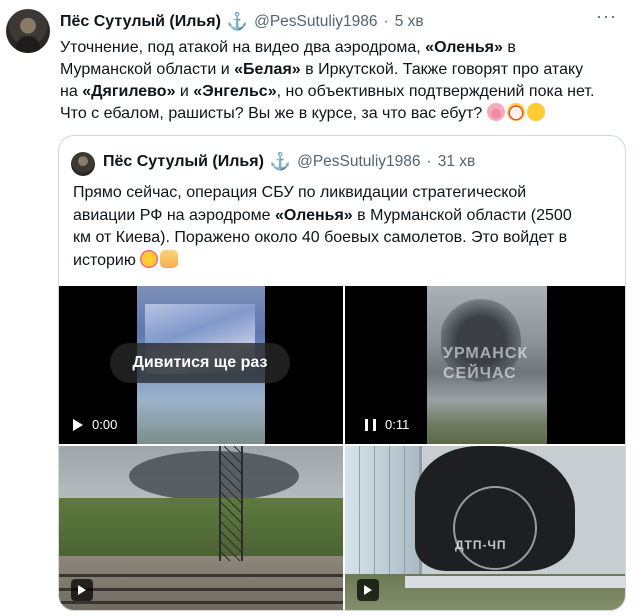  Describe the element at coordinates (235, 91) in the screenshot. I see `hashtag-engels: «Энгельс»` at that location.